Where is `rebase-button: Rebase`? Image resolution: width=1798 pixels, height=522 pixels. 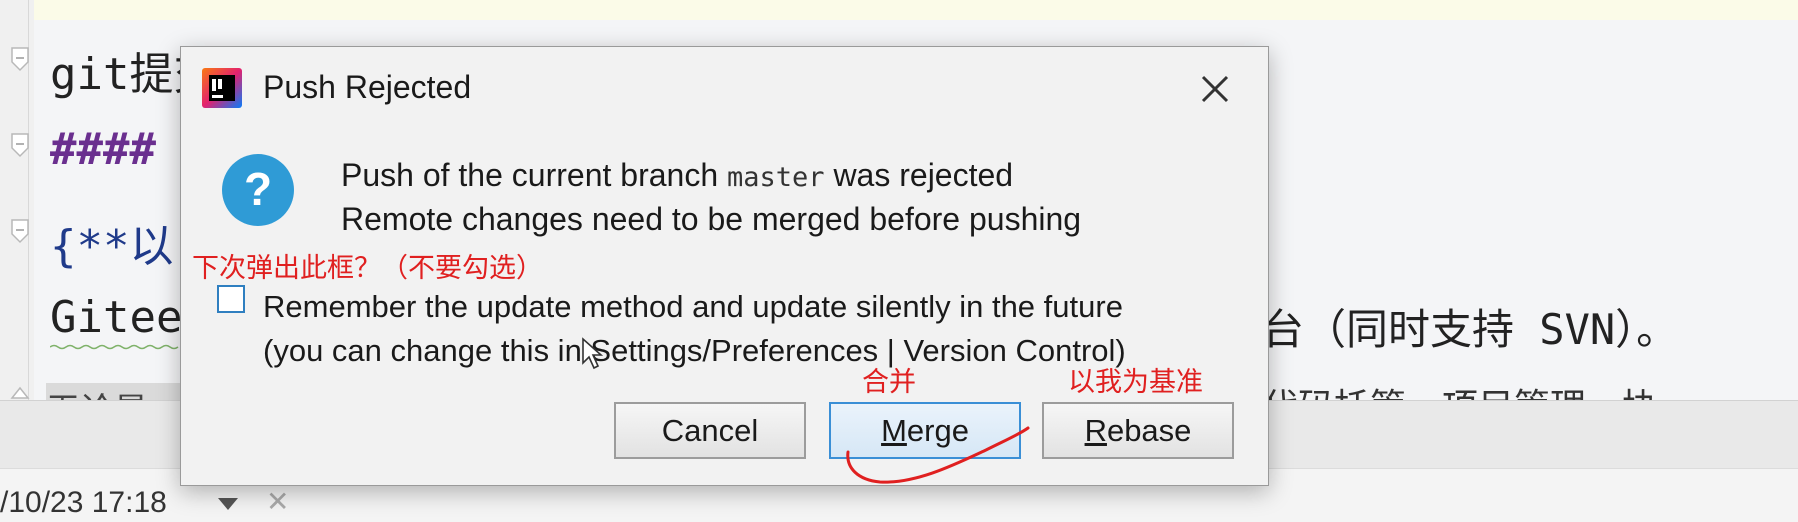
rebase-button: Rebase is located at coordinates (1138, 430).